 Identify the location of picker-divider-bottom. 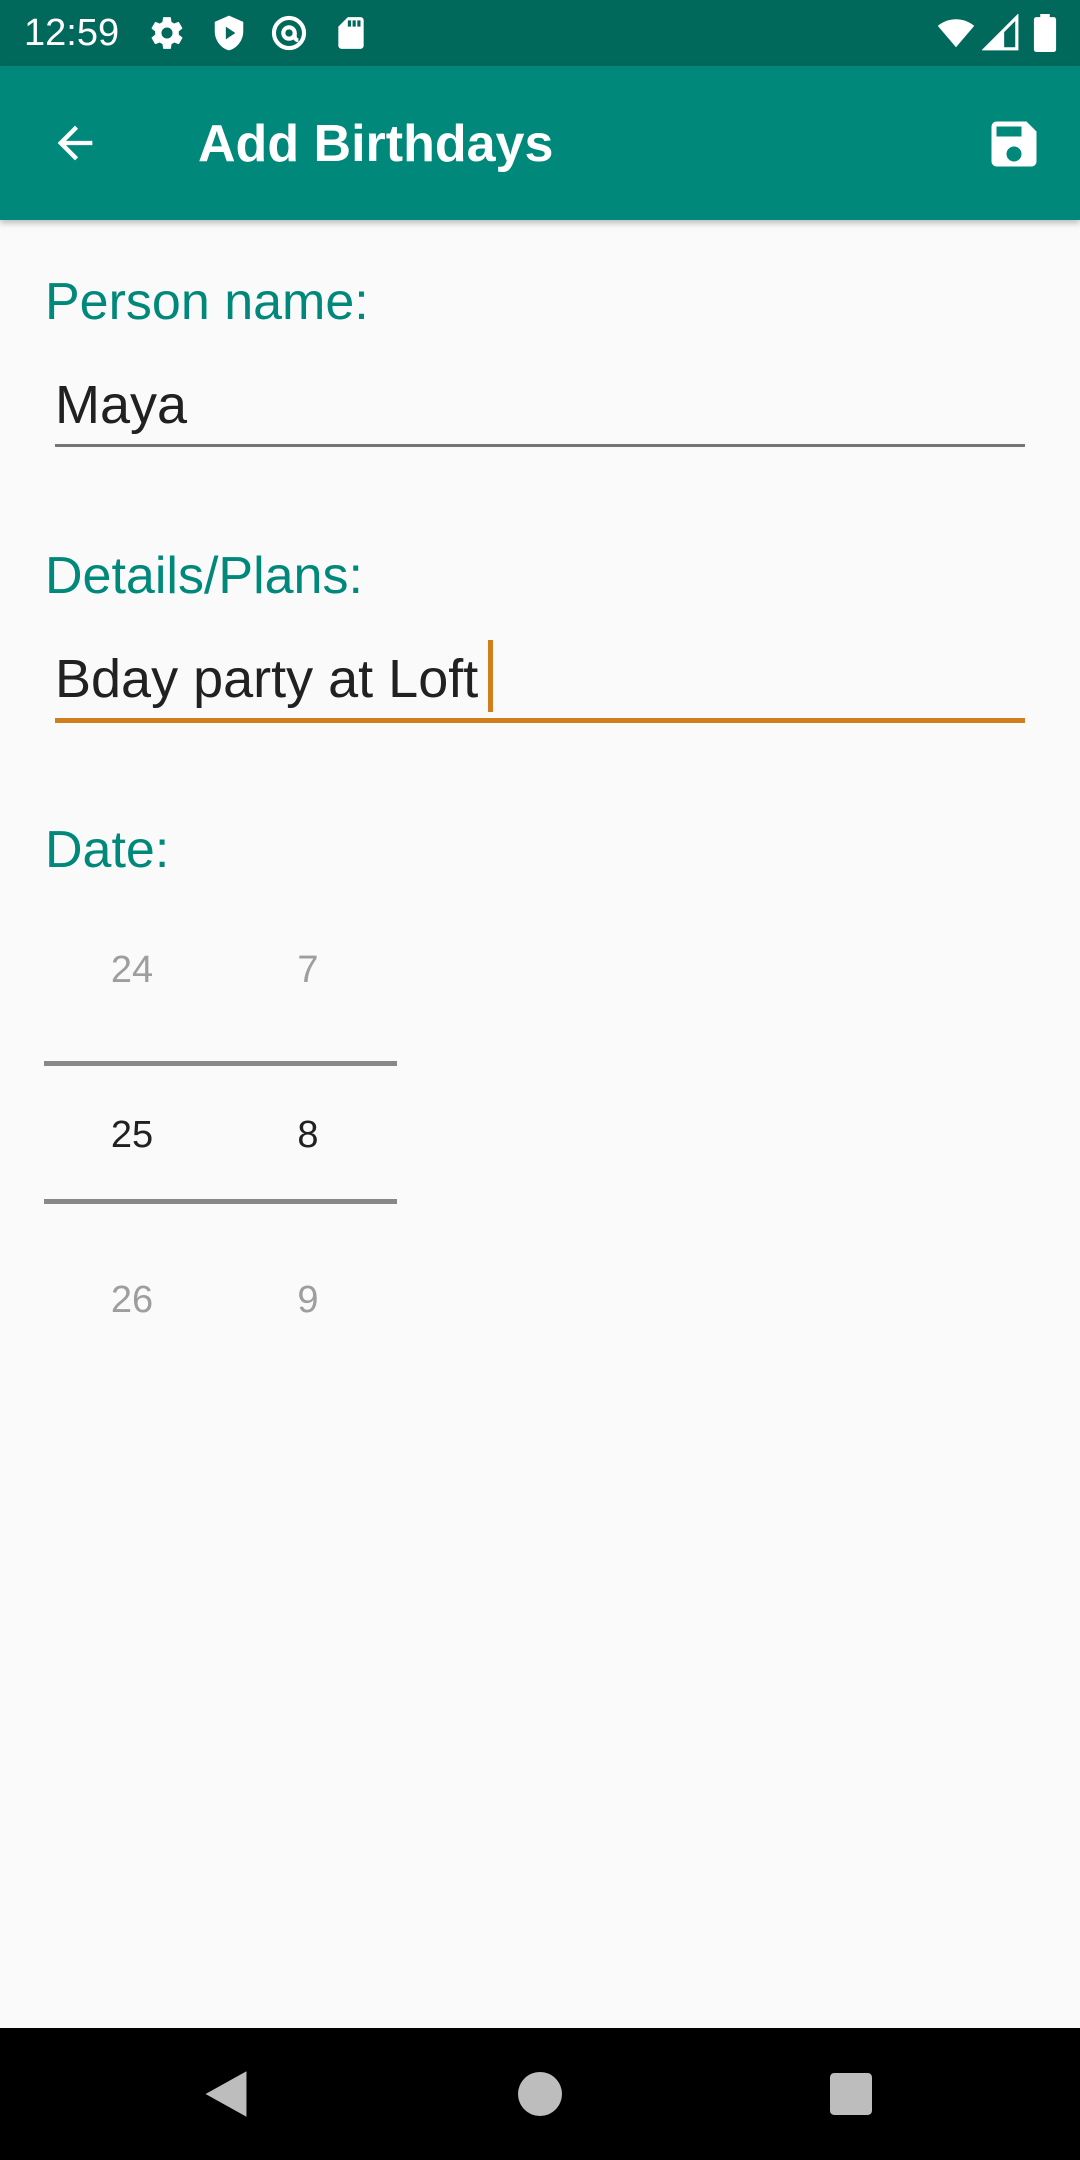
(220, 1201).